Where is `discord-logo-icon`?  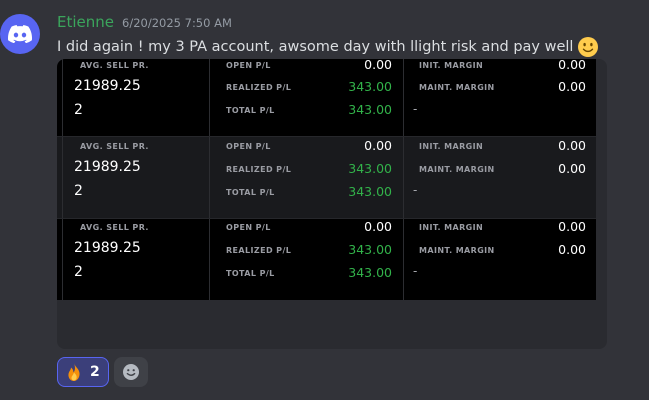 discord-logo-icon is located at coordinates (20, 34).